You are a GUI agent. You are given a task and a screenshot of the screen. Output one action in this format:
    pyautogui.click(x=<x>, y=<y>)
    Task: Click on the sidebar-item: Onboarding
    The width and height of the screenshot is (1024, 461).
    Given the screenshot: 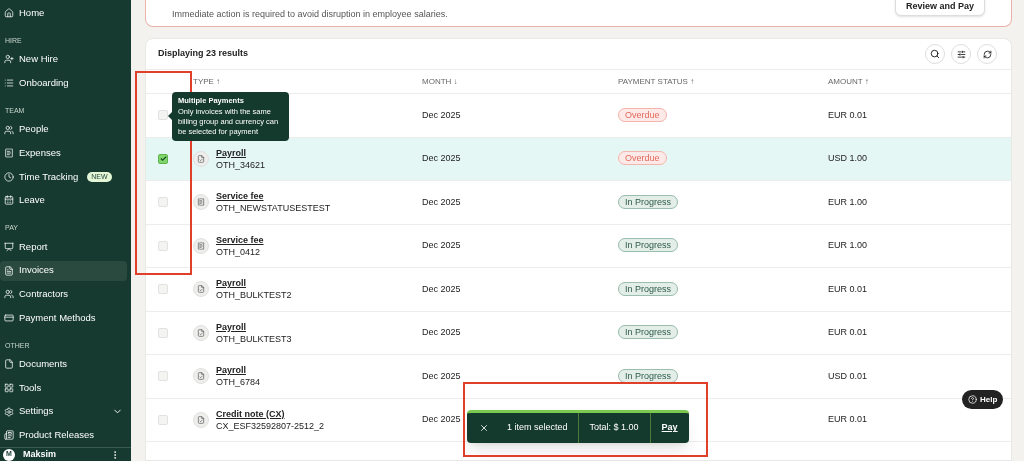 What is the action you would take?
    pyautogui.click(x=63, y=83)
    